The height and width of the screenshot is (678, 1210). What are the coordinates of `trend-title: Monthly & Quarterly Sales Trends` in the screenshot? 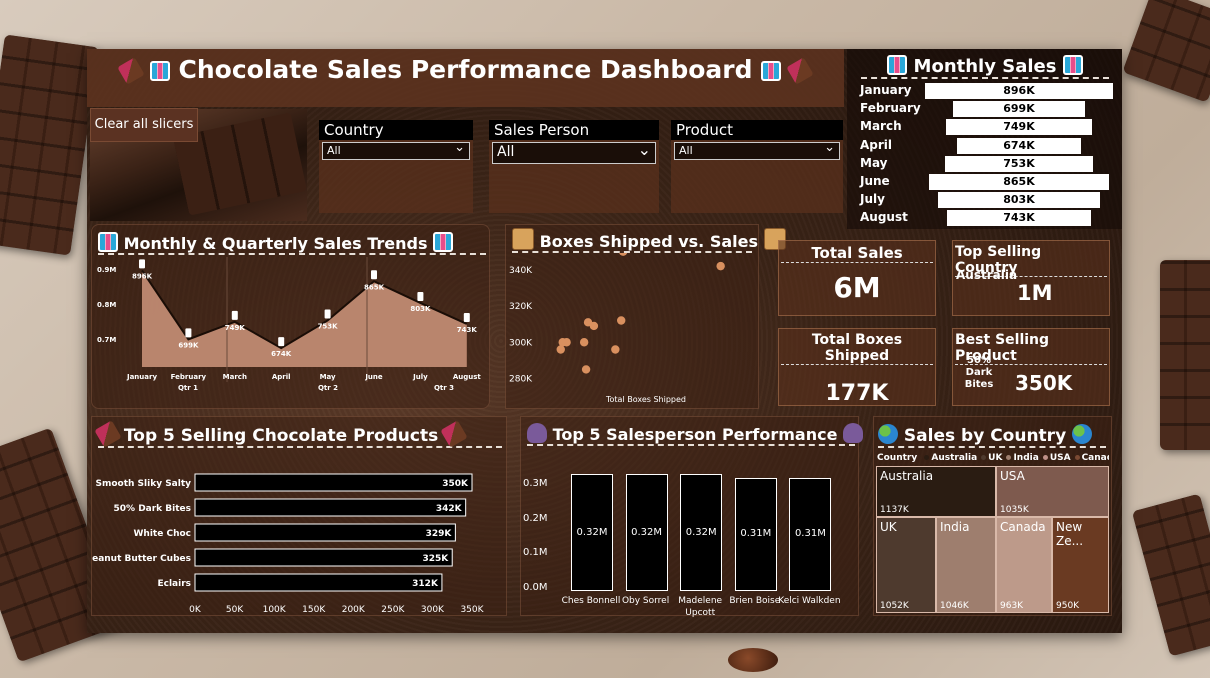 It's located at (275, 243).